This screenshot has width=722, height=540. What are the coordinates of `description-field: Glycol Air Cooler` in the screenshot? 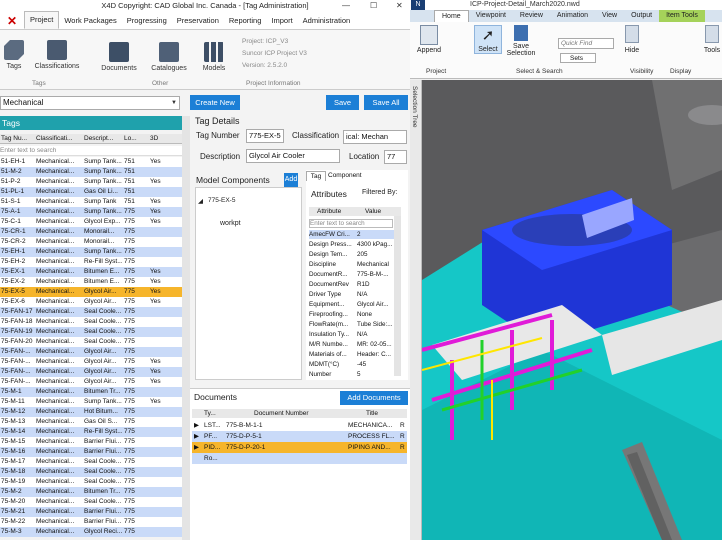 It's located at (293, 156).